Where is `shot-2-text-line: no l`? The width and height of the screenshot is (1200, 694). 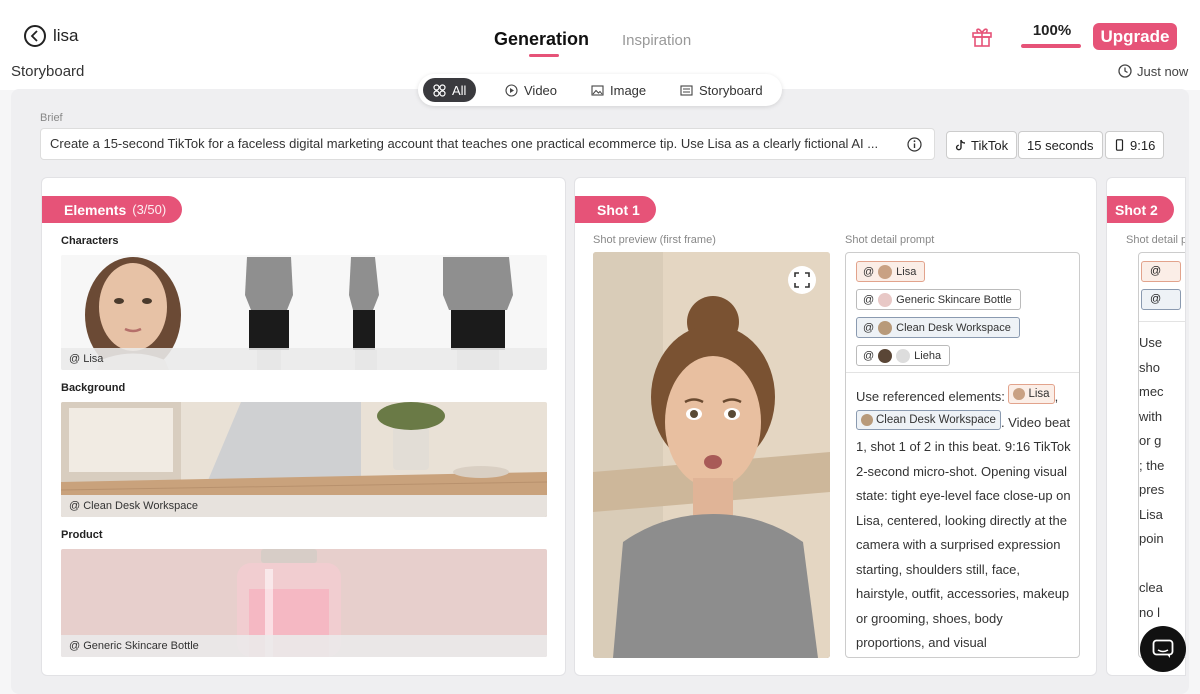
shot-2-text-line: no l is located at coordinates (1149, 612).